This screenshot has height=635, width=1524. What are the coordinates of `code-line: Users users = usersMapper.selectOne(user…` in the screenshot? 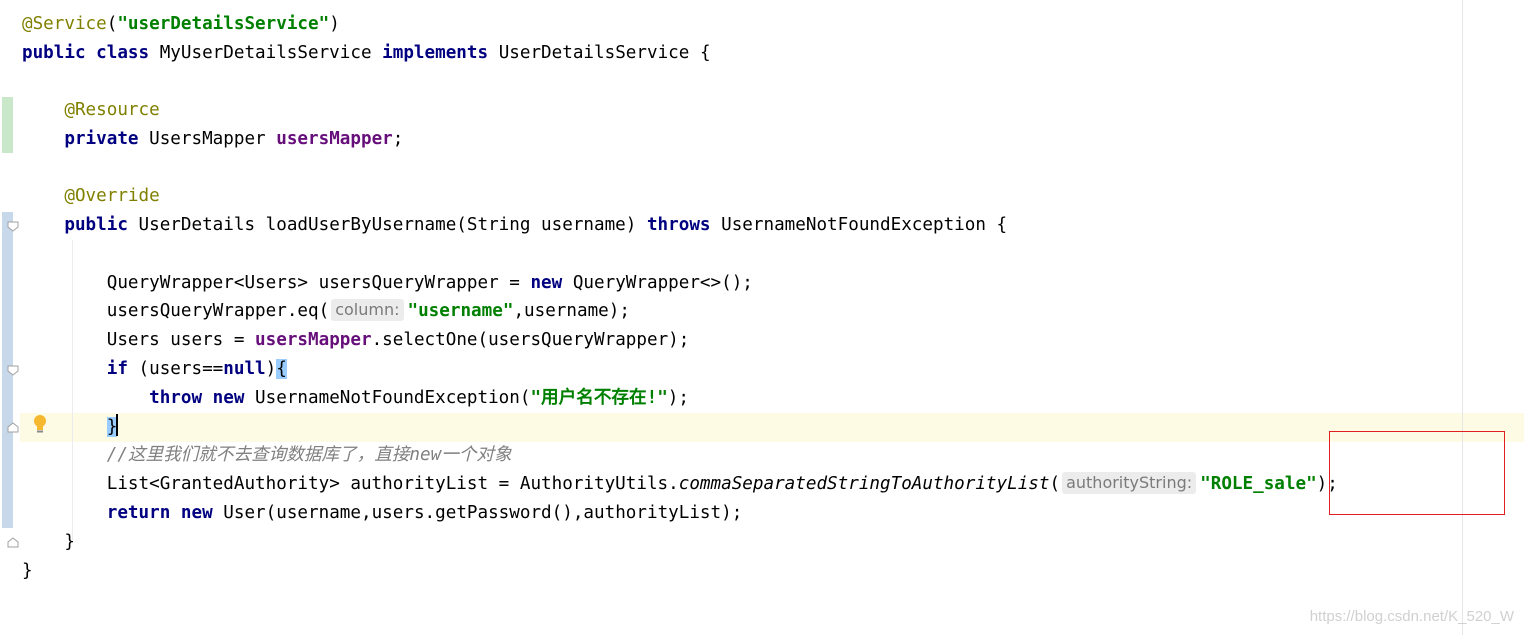 It's located at (356, 340).